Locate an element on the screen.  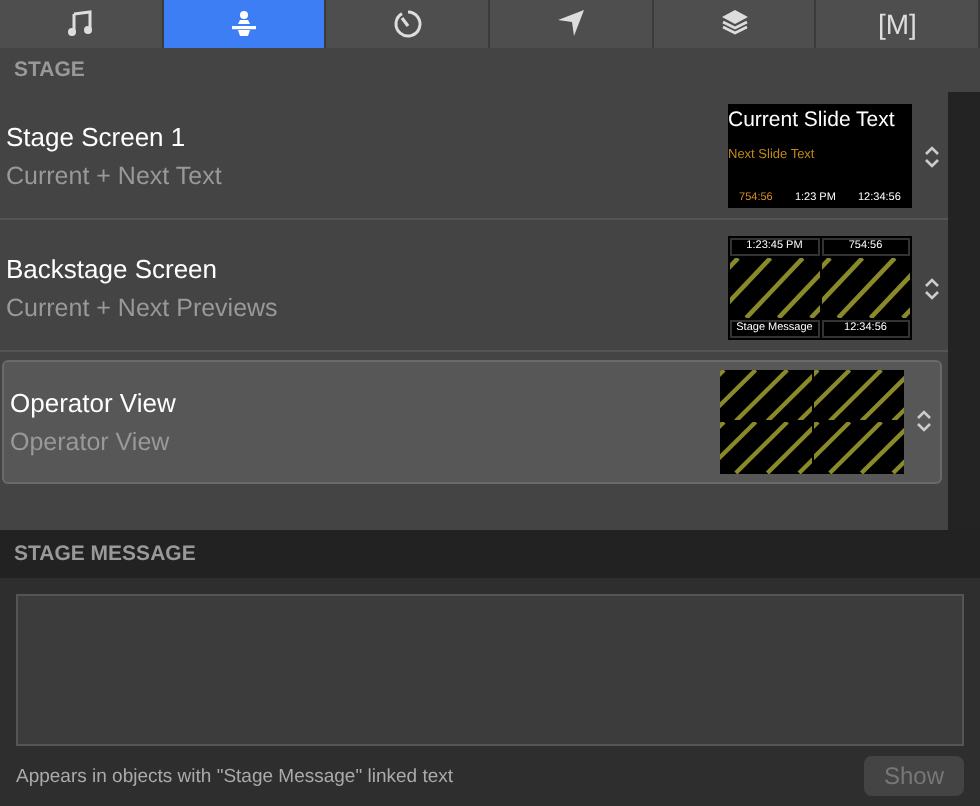
podium-icon is located at coordinates (244, 23).